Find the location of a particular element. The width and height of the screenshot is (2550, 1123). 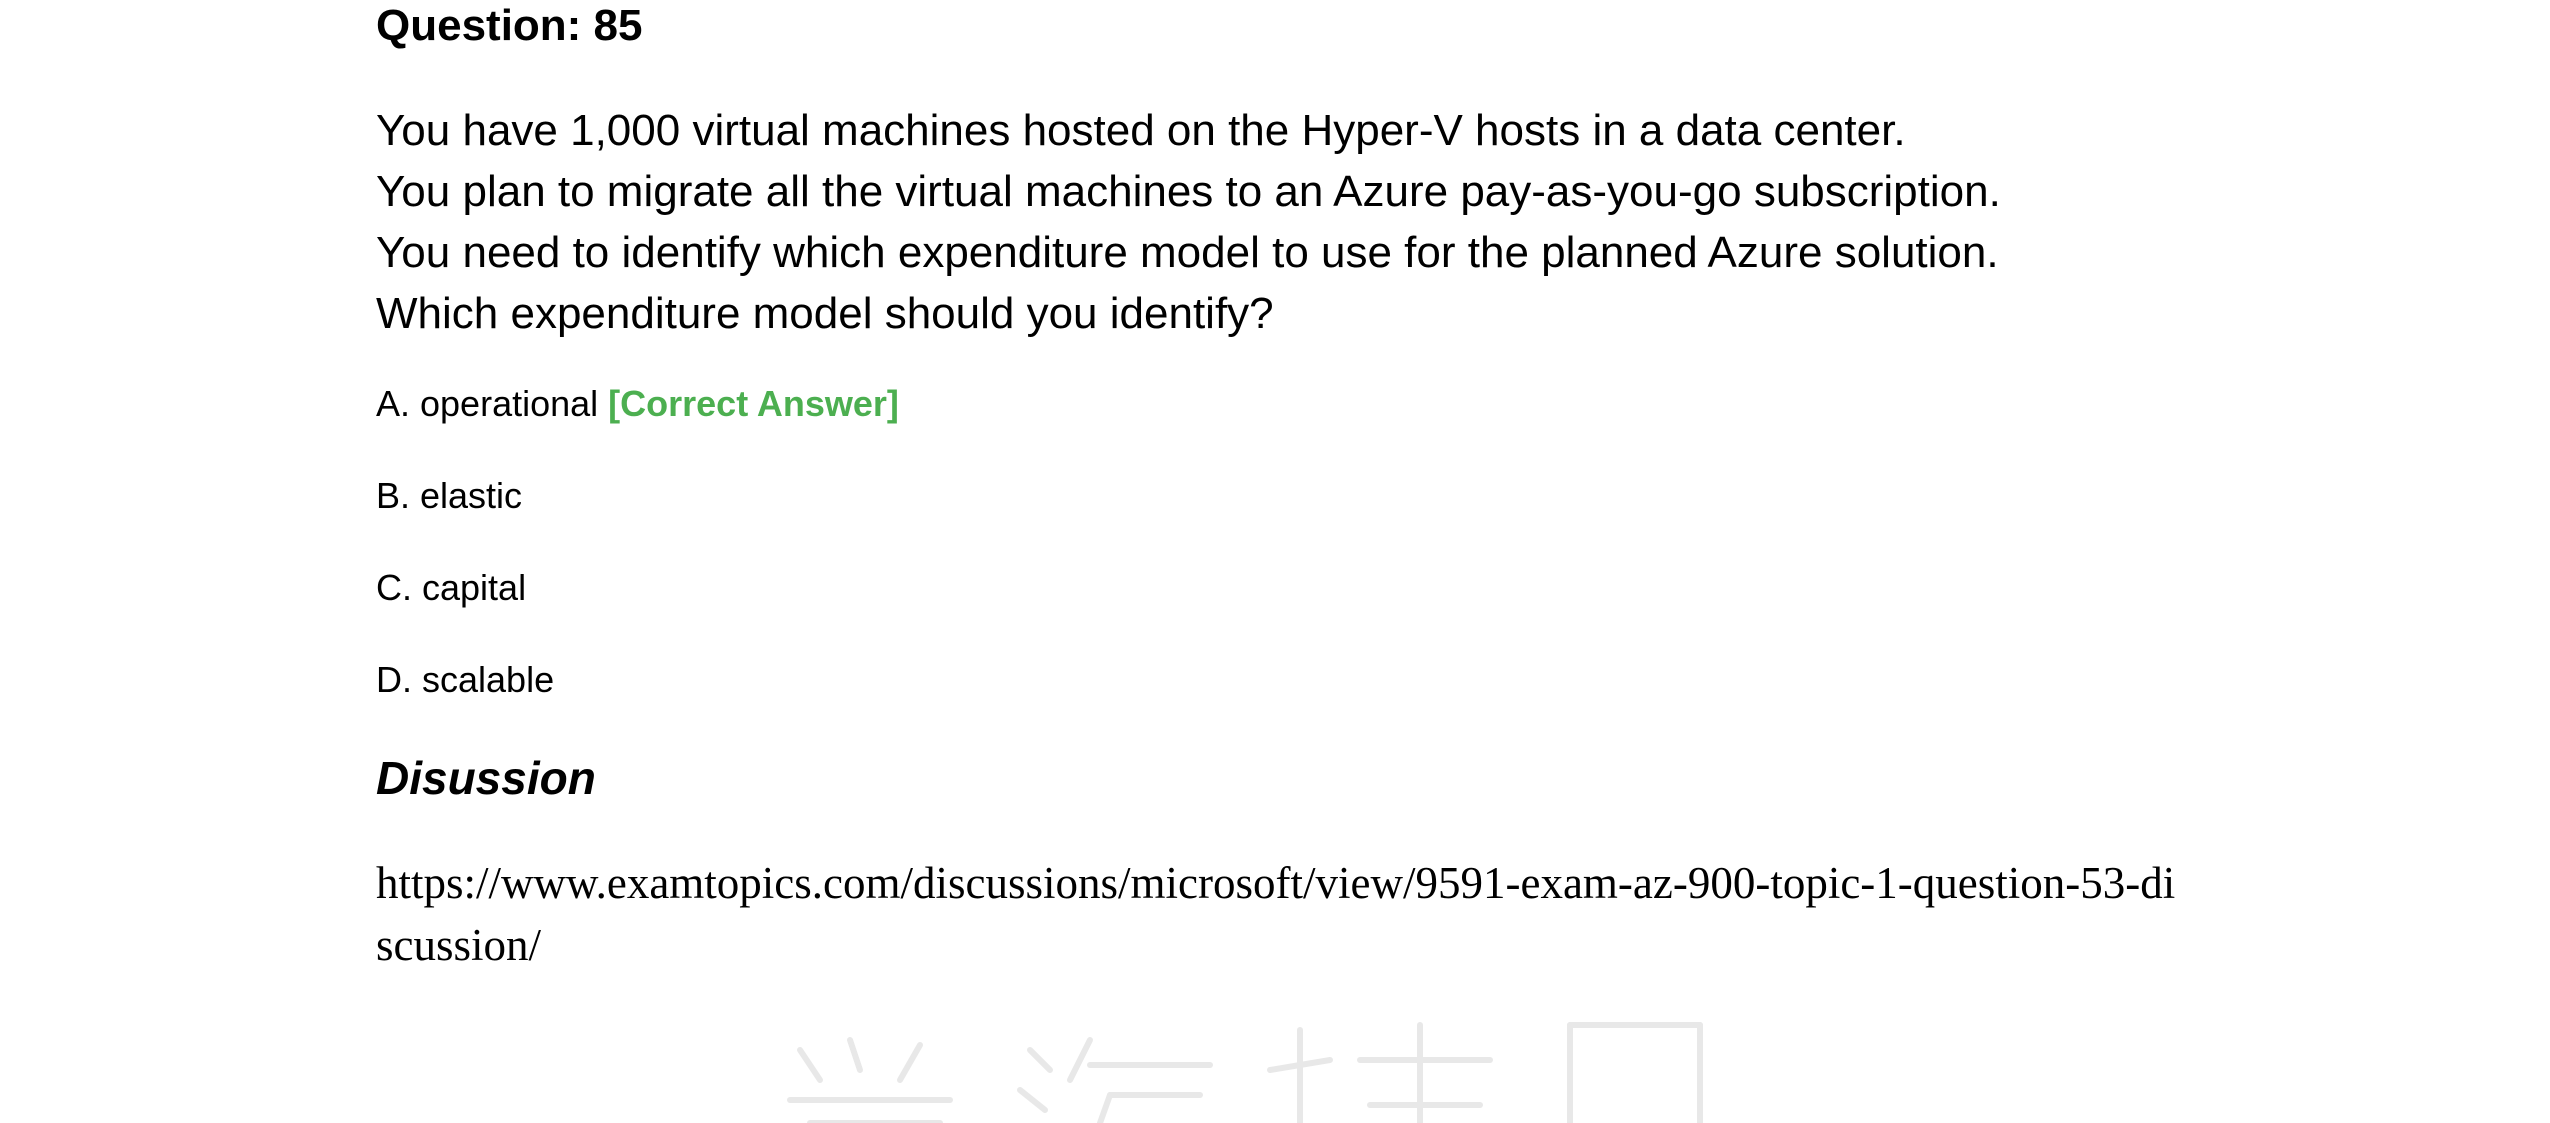

option-b: B. elastic is located at coordinates (637, 520).